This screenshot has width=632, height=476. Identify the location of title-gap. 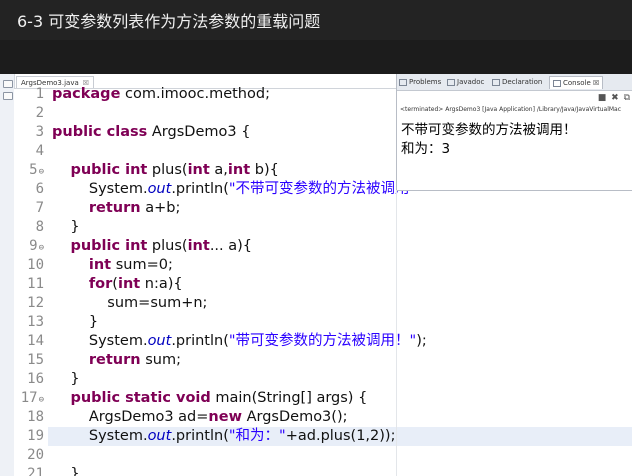
(316, 57).